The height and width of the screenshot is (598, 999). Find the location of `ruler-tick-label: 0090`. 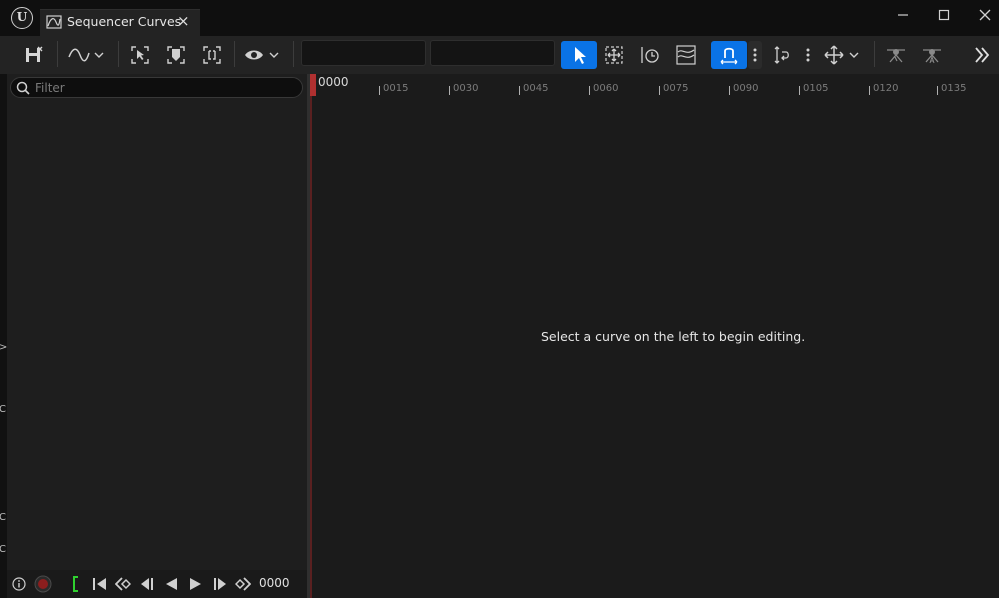

ruler-tick-label: 0090 is located at coordinates (746, 88).